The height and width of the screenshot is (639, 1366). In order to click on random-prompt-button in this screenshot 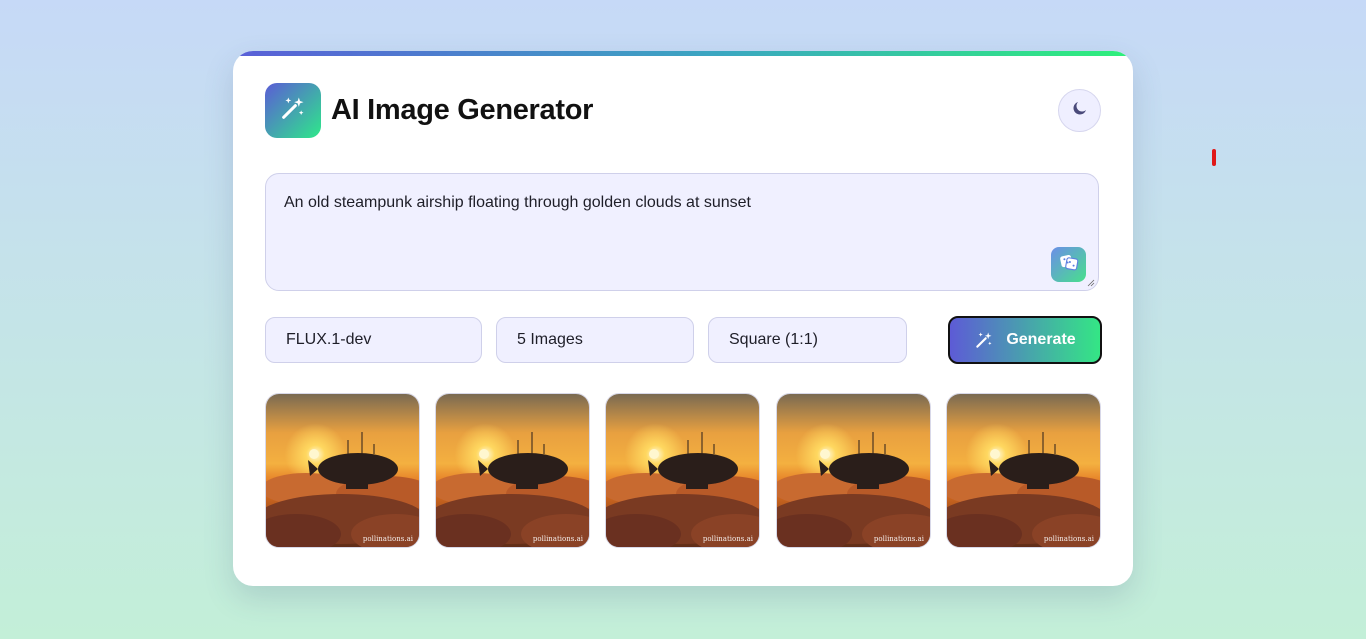, I will do `click(1068, 264)`.